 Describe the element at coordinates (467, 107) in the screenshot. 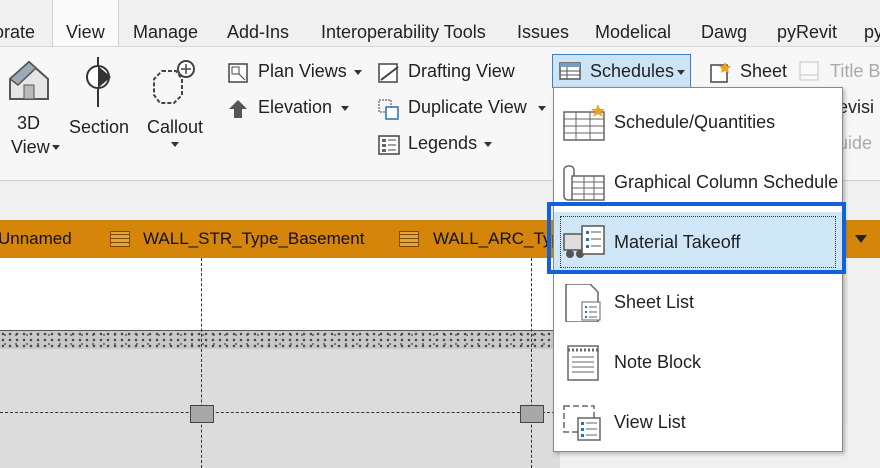

I see `duplicate-view-label: Duplicate View` at that location.